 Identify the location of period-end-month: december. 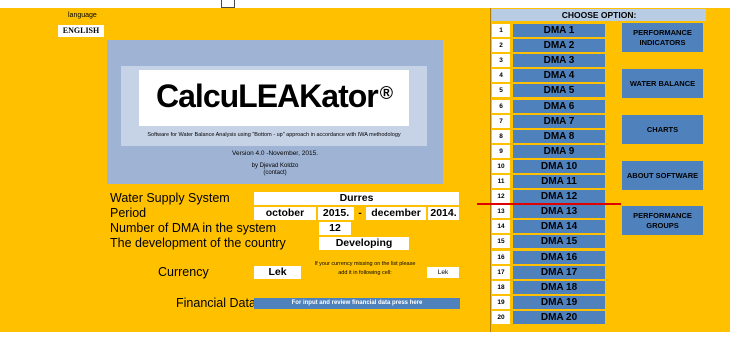
(396, 213).